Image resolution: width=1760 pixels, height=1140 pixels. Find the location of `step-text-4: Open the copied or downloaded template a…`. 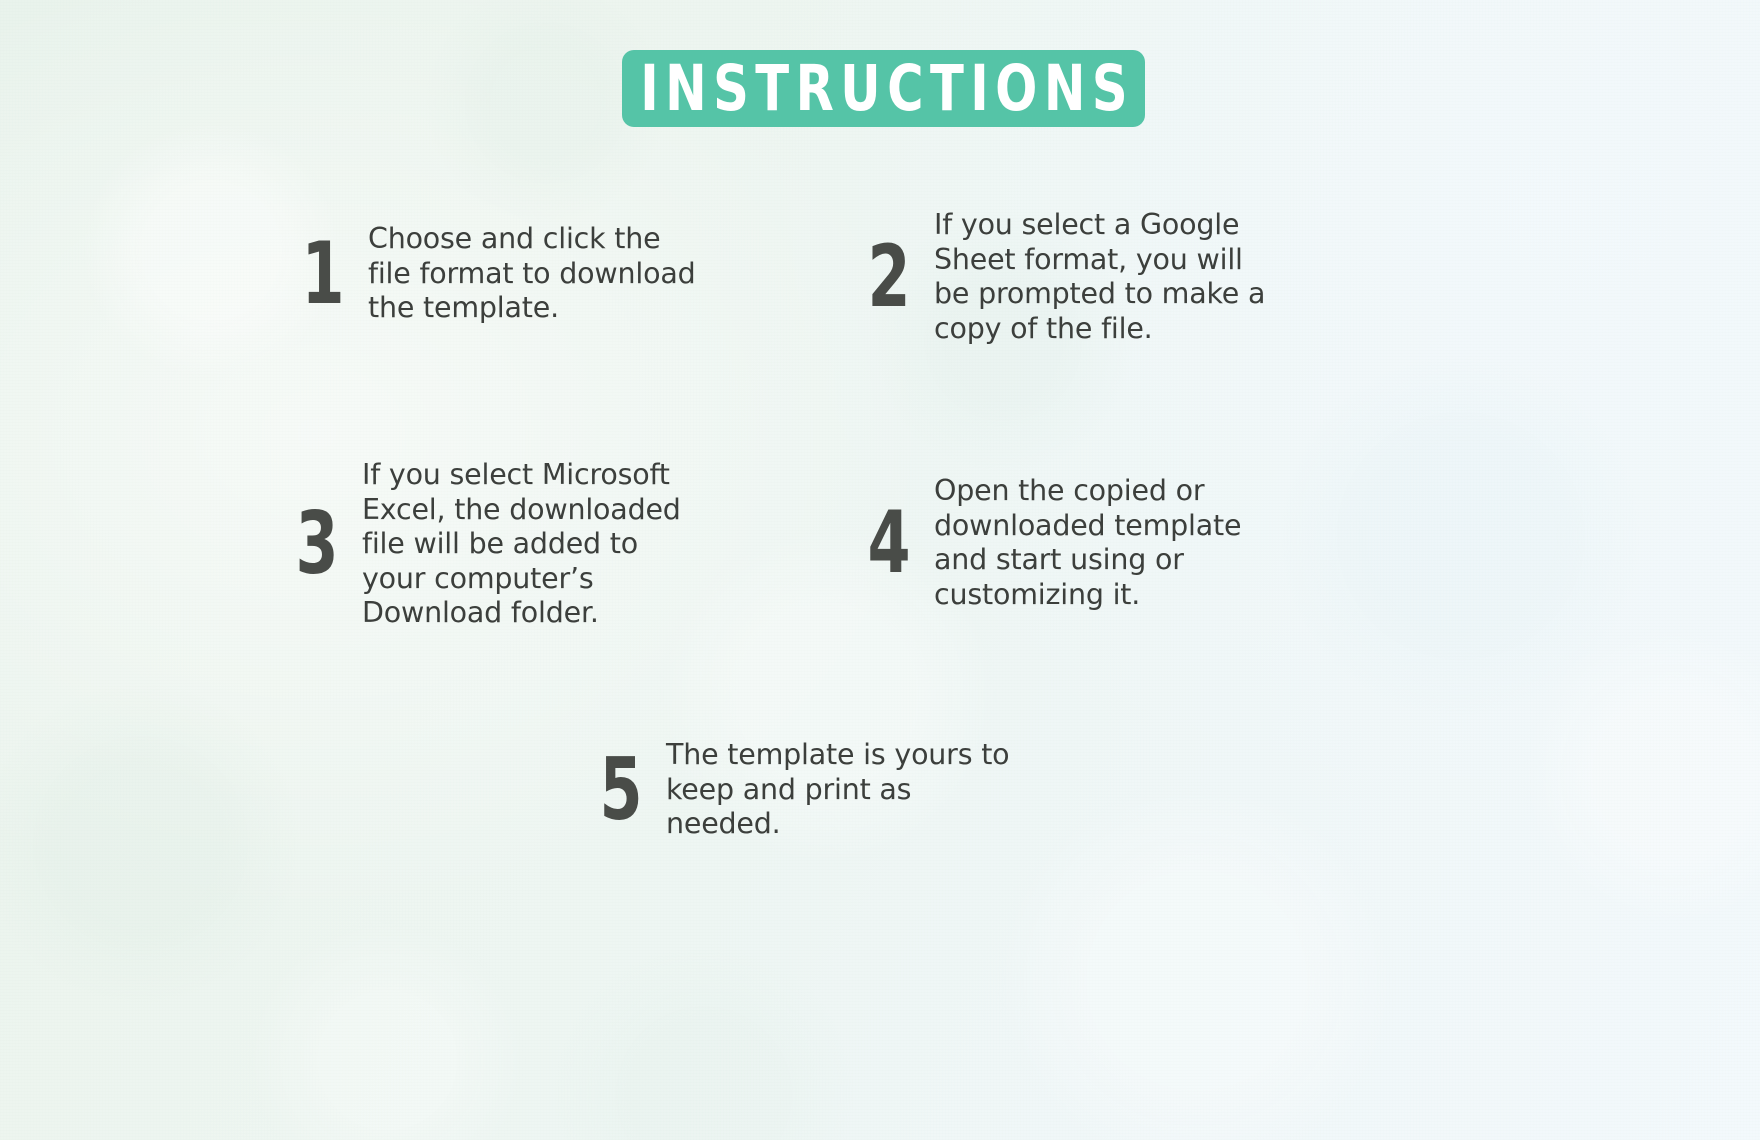

step-text-4: Open the copied or downloaded template a… is located at coordinates (1088, 542).